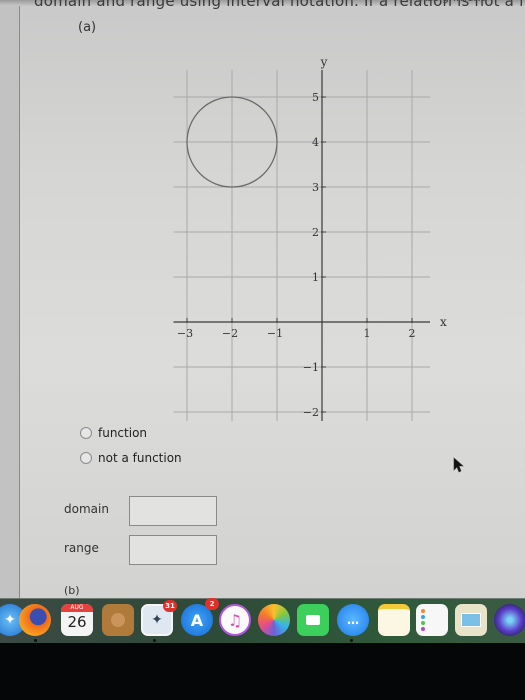 This screenshot has height=700, width=525. I want to click on range-label: range, so click(81, 548).